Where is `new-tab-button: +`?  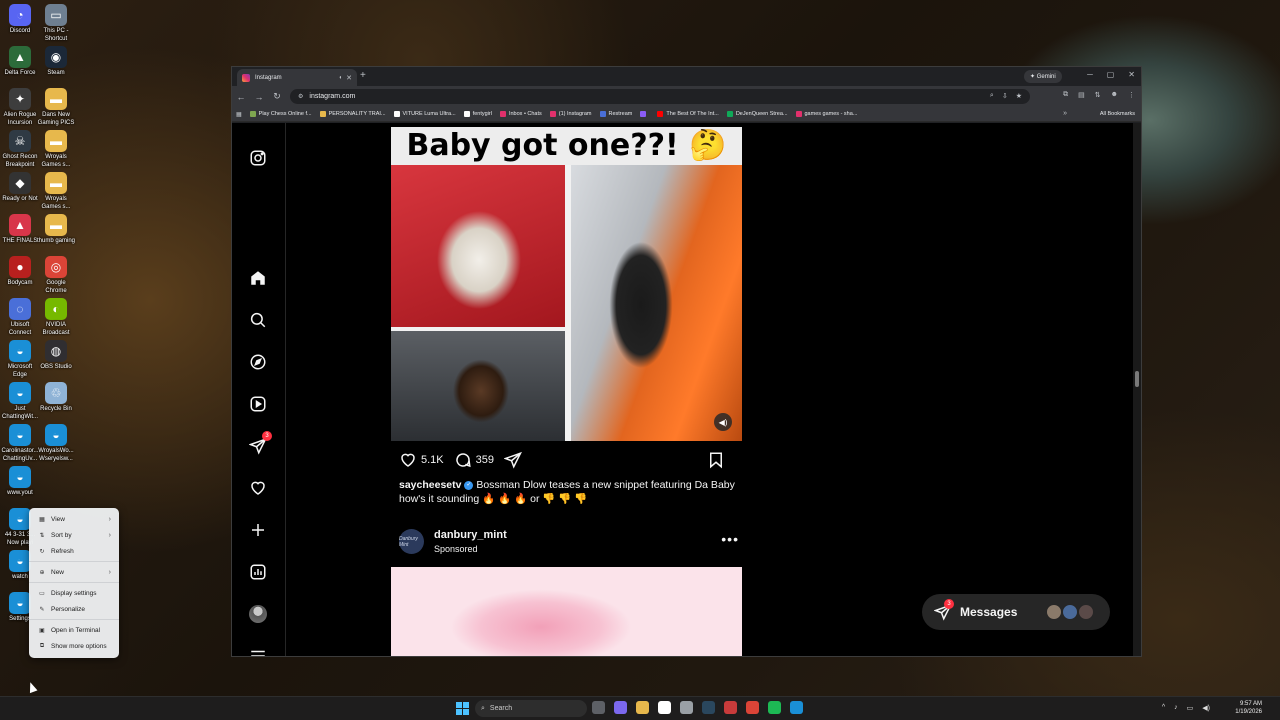
new-tab-button: + is located at coordinates (363, 75).